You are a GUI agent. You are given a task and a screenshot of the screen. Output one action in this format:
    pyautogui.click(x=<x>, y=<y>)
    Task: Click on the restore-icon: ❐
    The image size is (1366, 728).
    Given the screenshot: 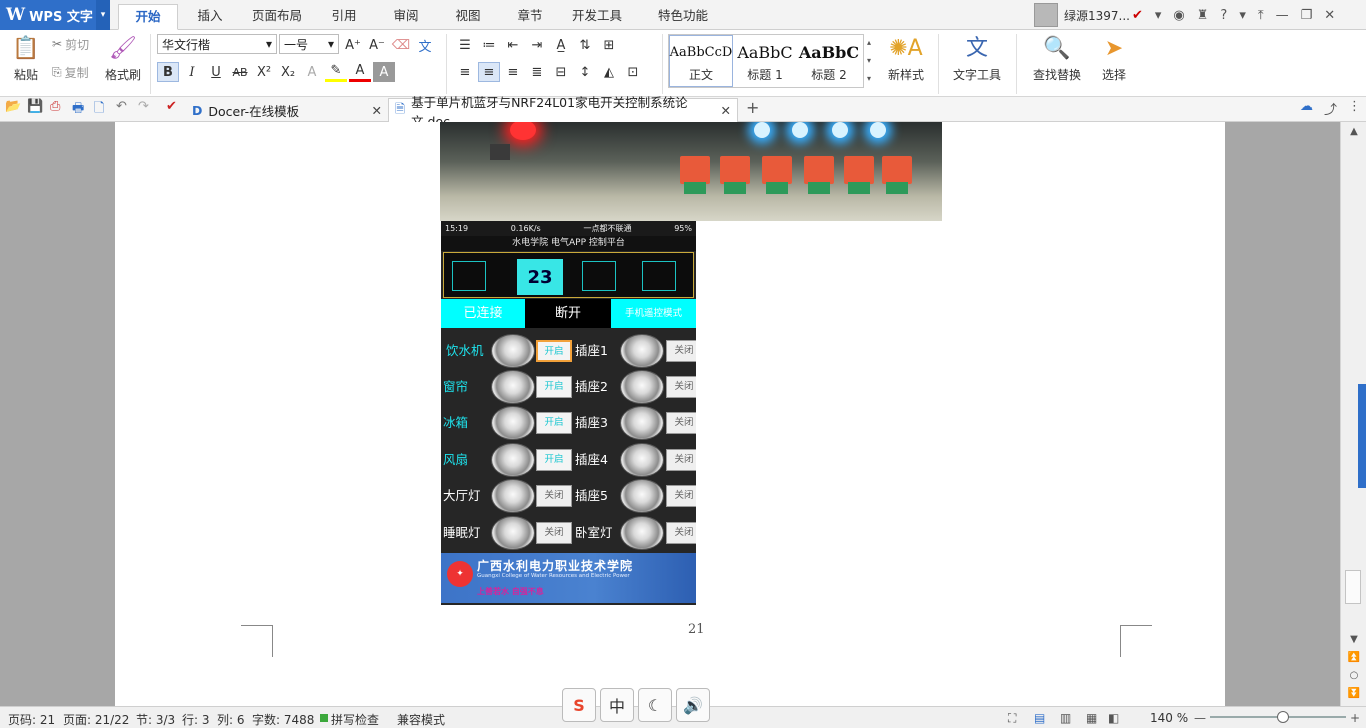 What is the action you would take?
    pyautogui.click(x=1307, y=15)
    